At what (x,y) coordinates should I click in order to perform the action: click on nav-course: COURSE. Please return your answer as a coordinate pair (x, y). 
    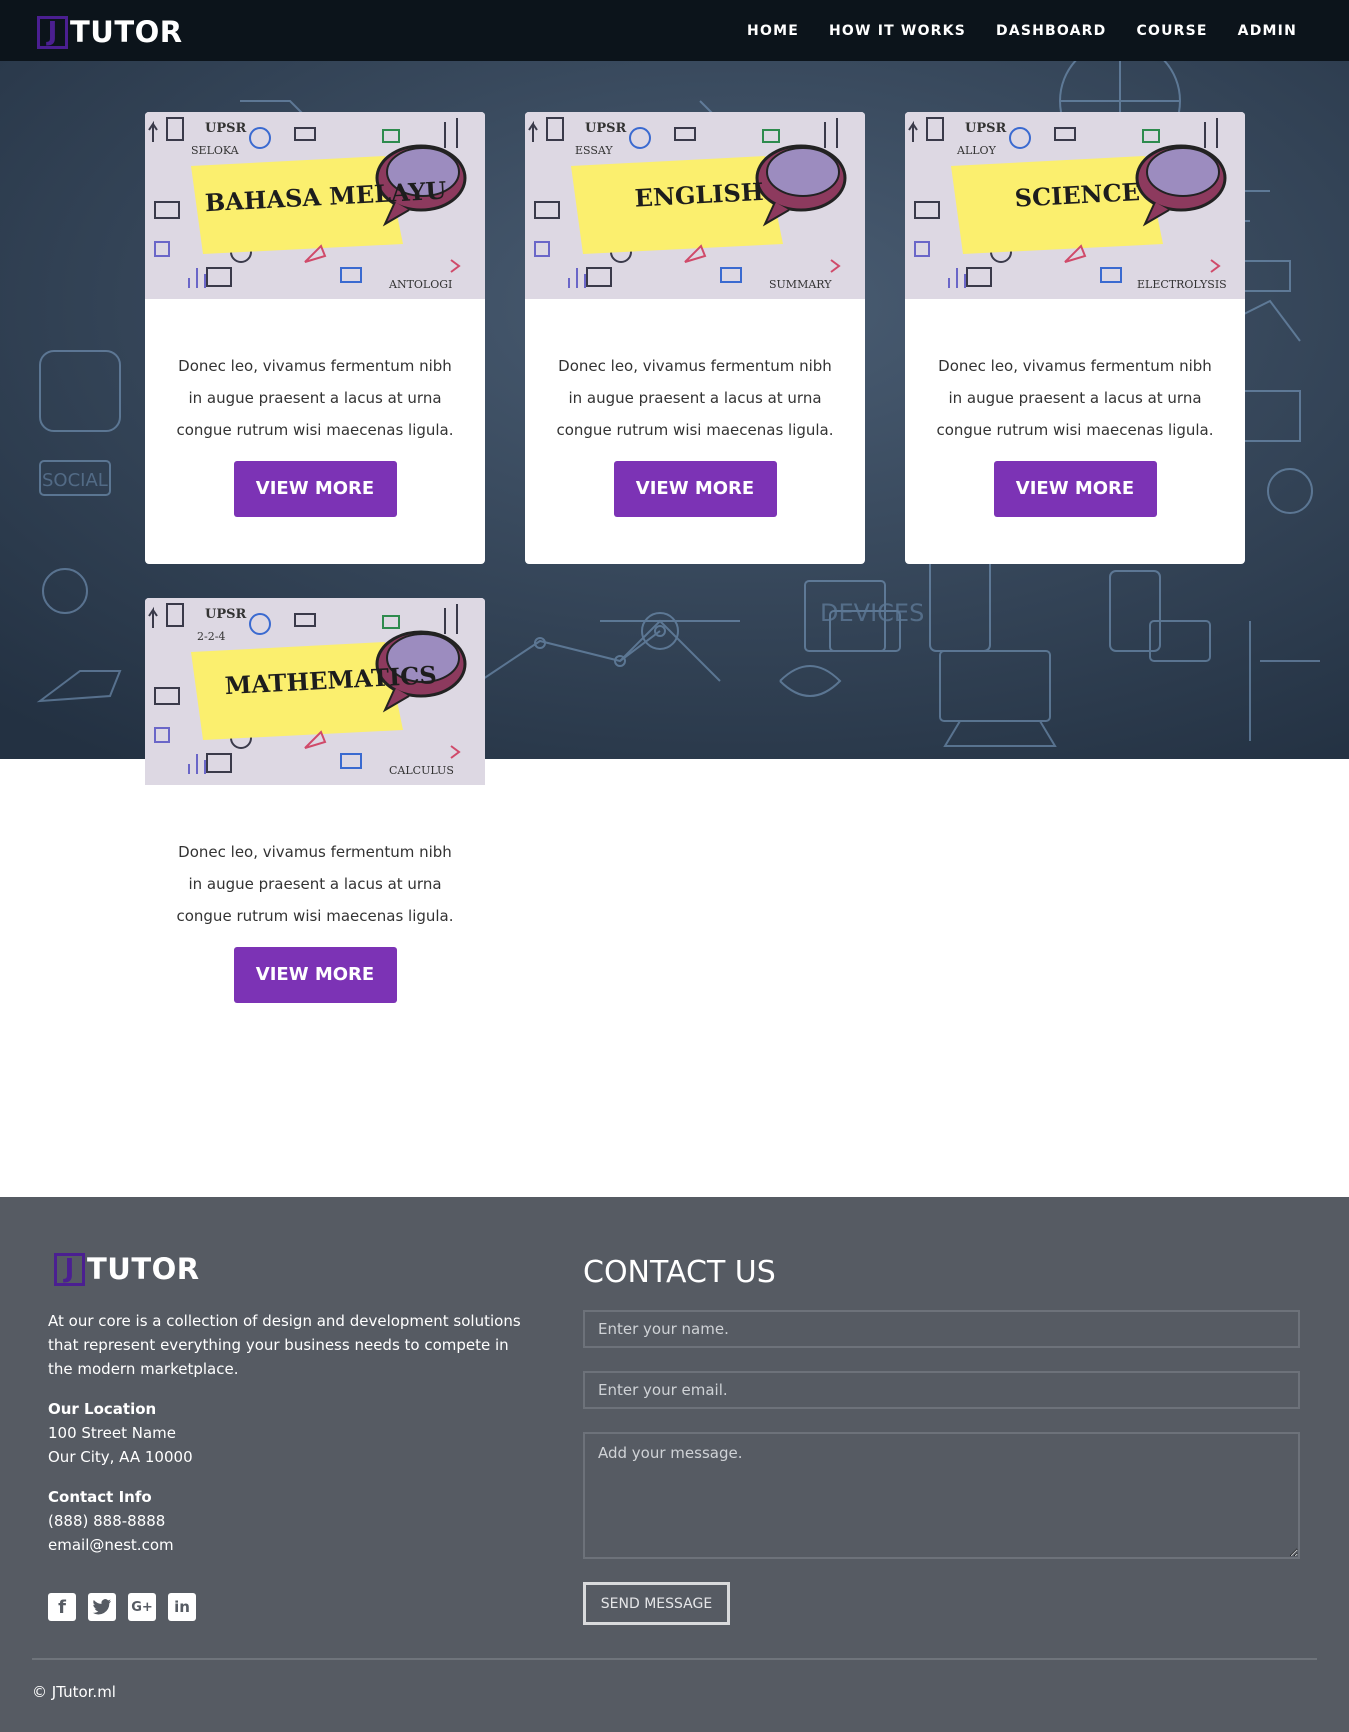
    Looking at the image, I should click on (1172, 31).